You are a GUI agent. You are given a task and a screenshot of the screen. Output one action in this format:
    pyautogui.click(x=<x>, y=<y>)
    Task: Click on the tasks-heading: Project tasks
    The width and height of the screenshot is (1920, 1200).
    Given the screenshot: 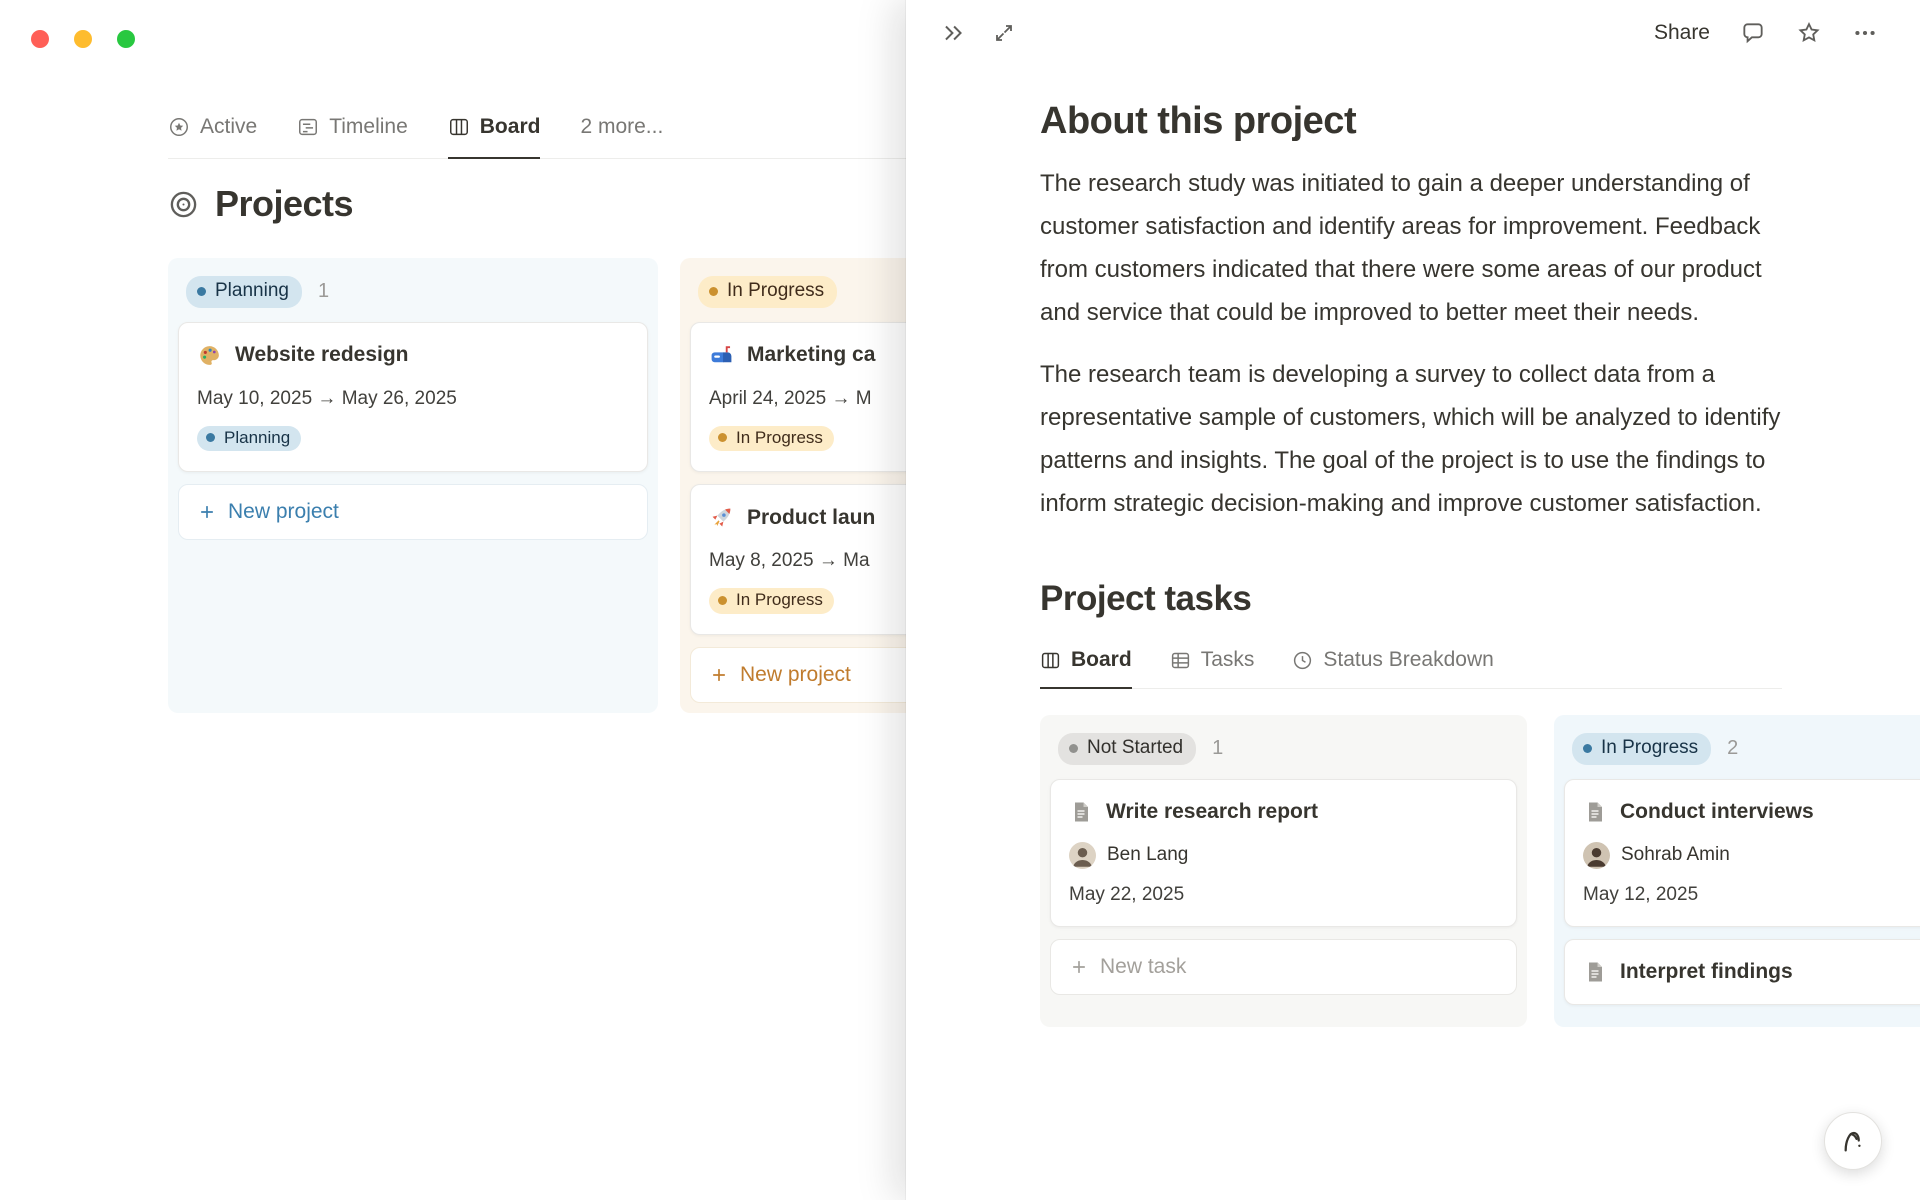 What is the action you would take?
    pyautogui.click(x=1146, y=598)
    